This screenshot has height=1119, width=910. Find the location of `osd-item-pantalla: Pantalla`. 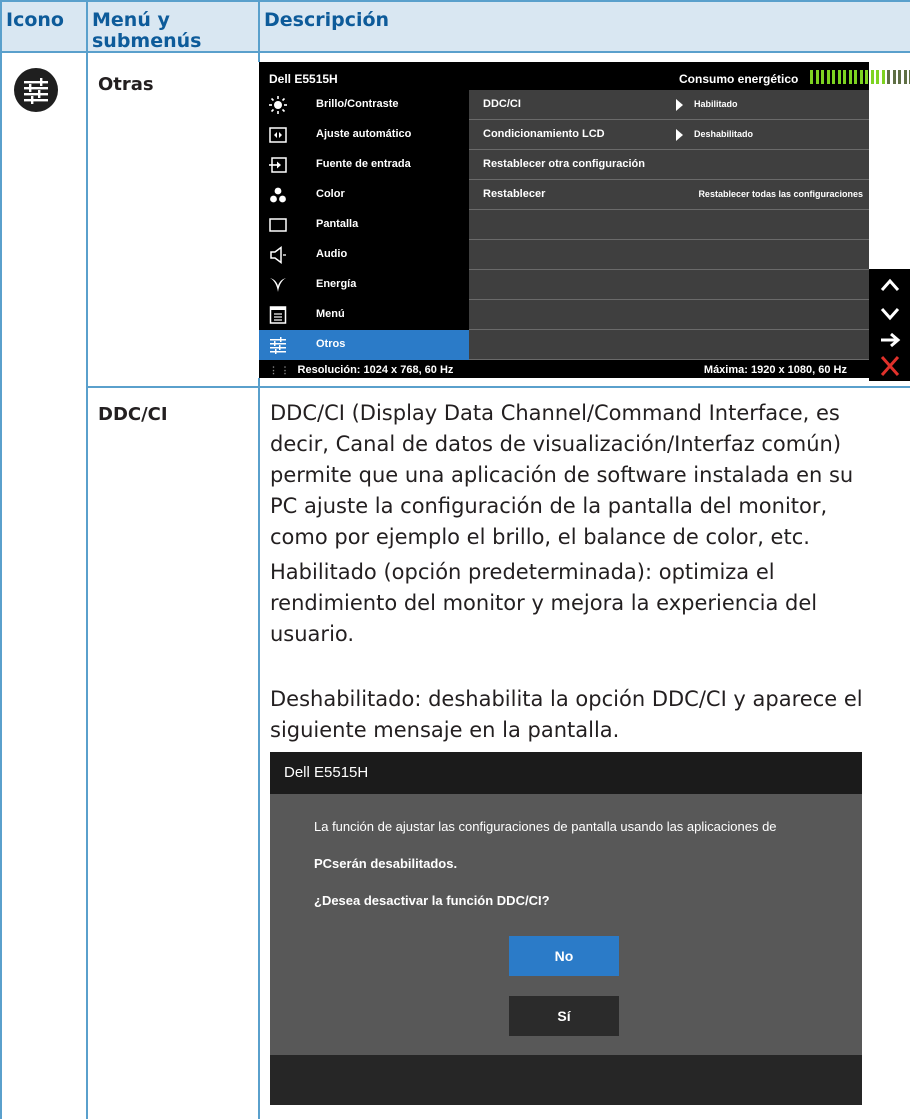

osd-item-pantalla: Pantalla is located at coordinates (364, 225).